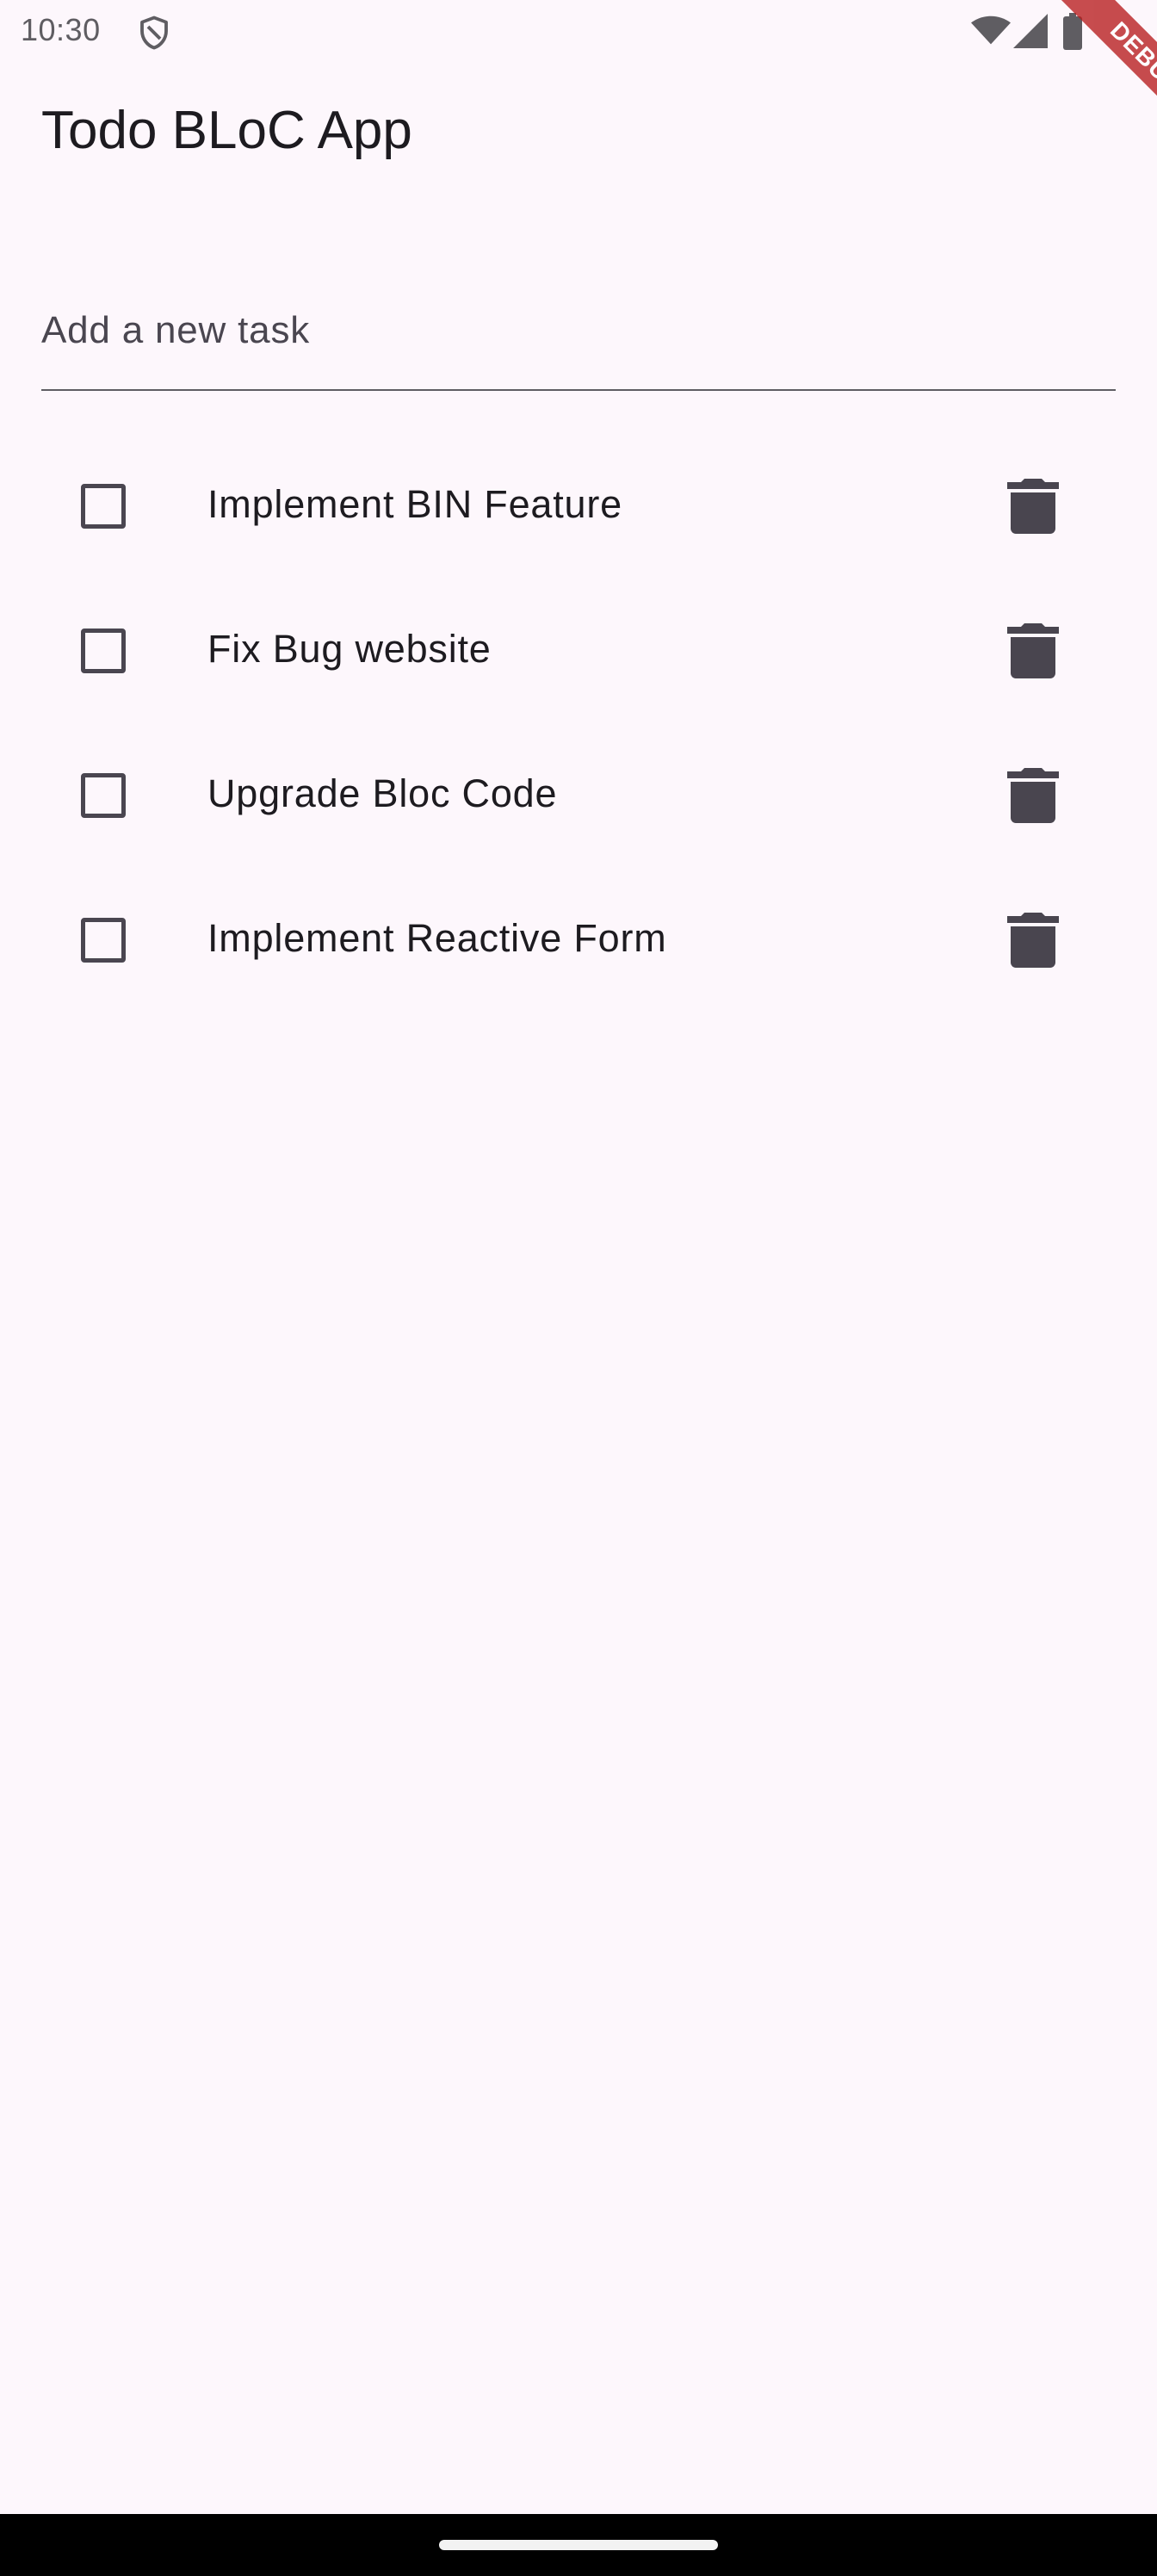  What do you see at coordinates (579, 32) in the screenshot?
I see `status-bar: 10:30` at bounding box center [579, 32].